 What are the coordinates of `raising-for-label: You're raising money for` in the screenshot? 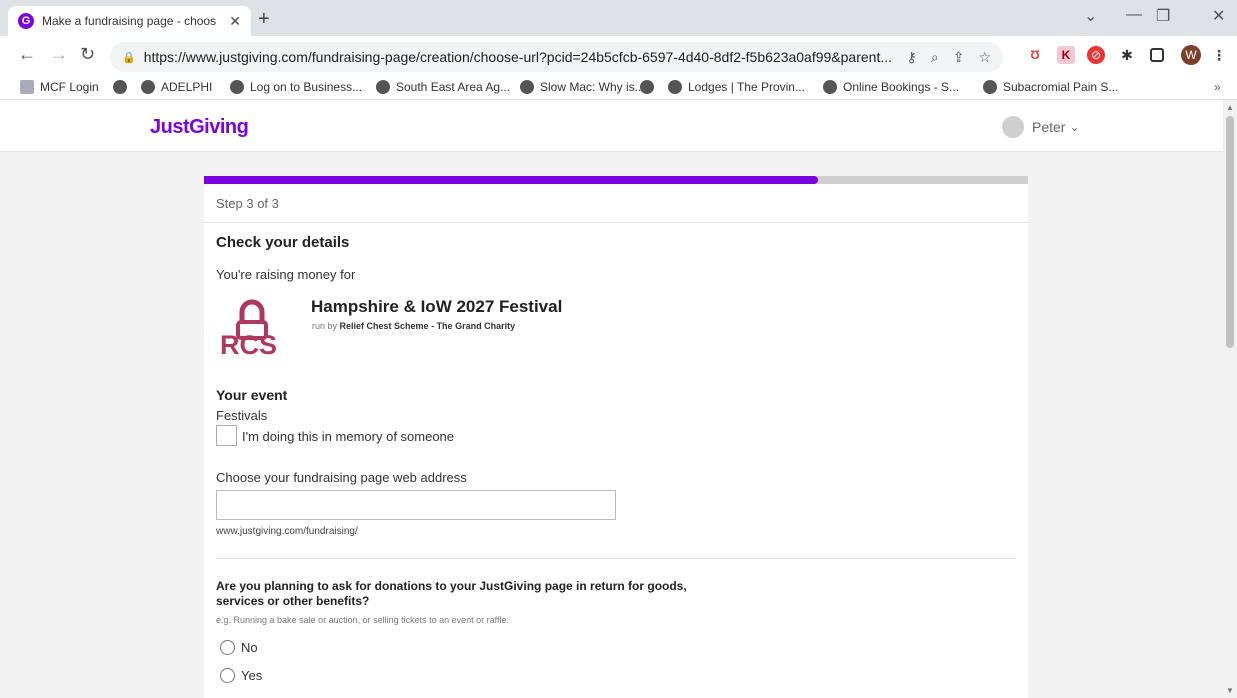 It's located at (286, 274).